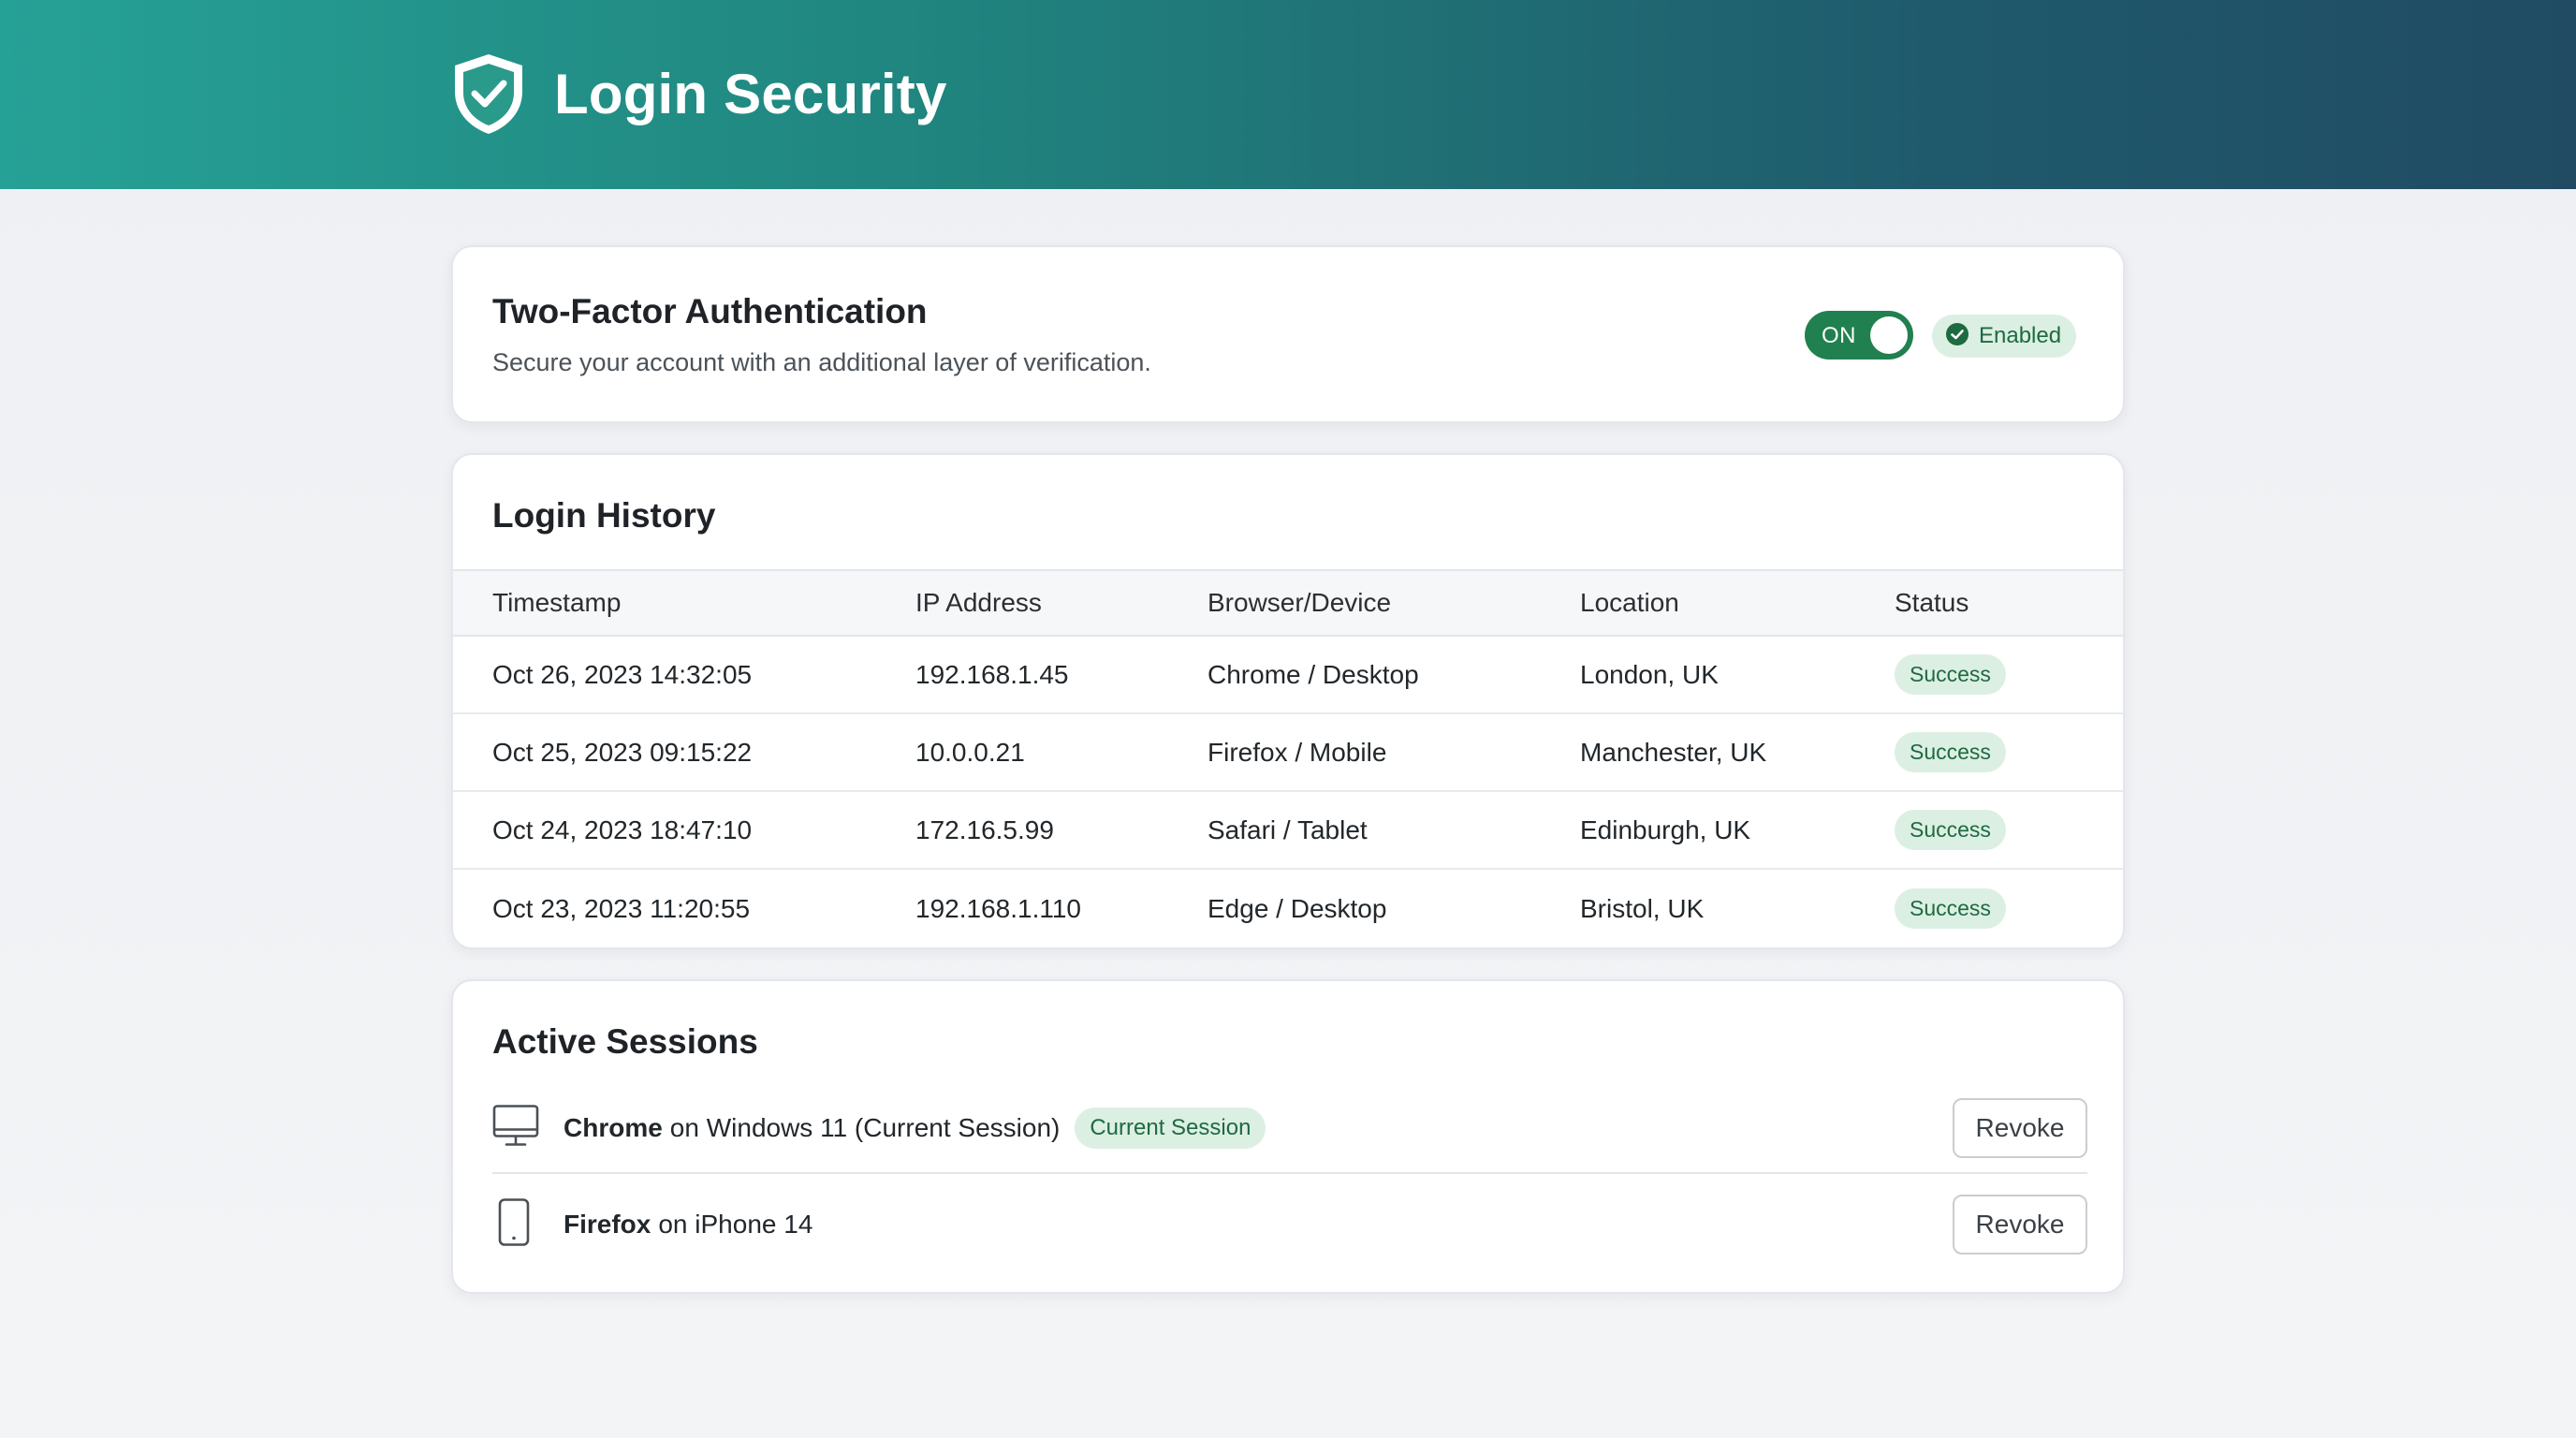 Image resolution: width=2576 pixels, height=1438 pixels. What do you see at coordinates (1297, 908) in the screenshot?
I see `browser-device-cell: Edge / Desktop` at bounding box center [1297, 908].